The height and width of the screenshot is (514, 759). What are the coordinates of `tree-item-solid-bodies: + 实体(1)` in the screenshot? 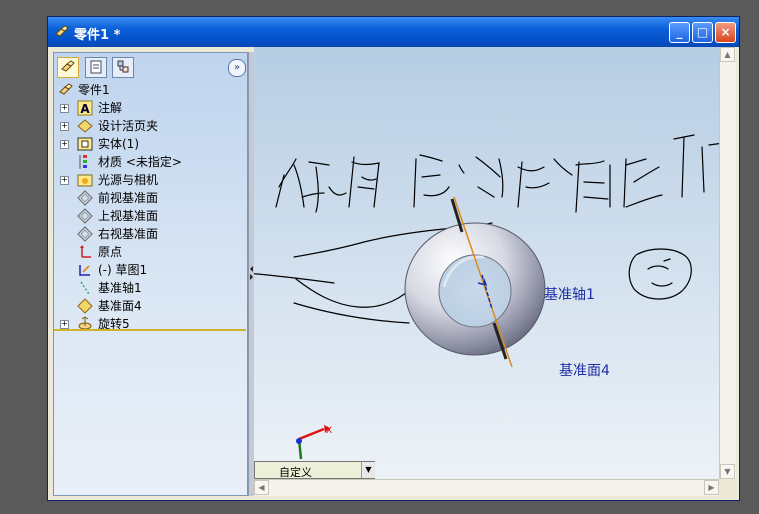 It's located at (149, 144).